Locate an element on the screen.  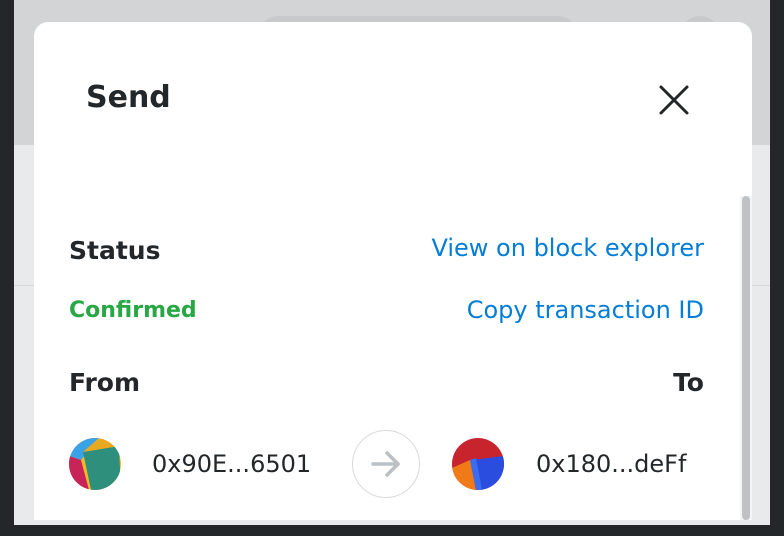
scrollbar is located at coordinates (746, 358).